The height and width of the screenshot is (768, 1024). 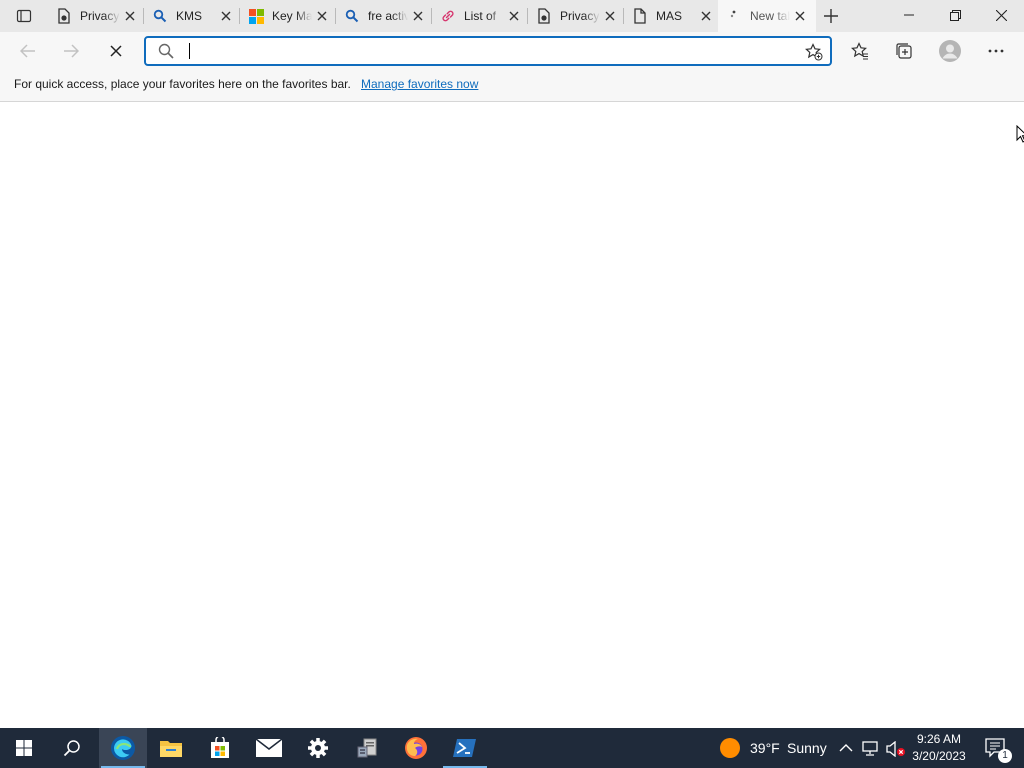 I want to click on taskbar-mail, so click(x=269, y=748).